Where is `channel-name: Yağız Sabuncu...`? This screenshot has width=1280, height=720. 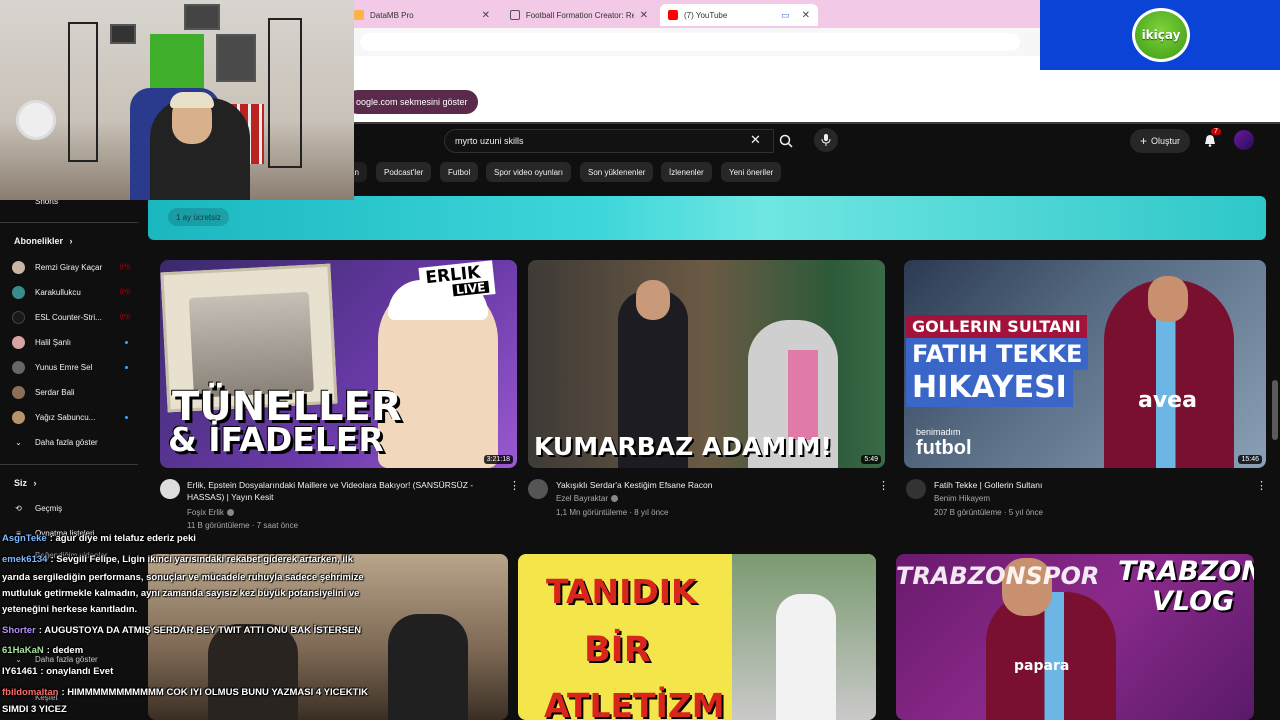
channel-name: Yağız Sabuncu... is located at coordinates (65, 417).